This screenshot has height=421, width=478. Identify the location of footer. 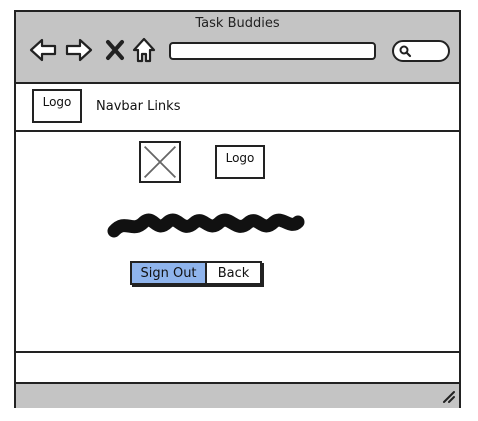
(237, 367).